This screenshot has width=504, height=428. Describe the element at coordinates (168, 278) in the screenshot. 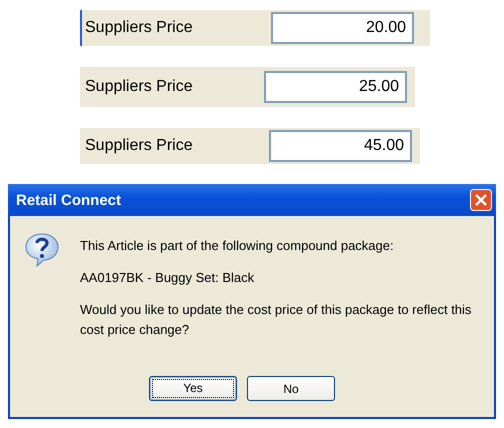

I see `message-text: AA0197BK - Buggy Set: Black` at that location.